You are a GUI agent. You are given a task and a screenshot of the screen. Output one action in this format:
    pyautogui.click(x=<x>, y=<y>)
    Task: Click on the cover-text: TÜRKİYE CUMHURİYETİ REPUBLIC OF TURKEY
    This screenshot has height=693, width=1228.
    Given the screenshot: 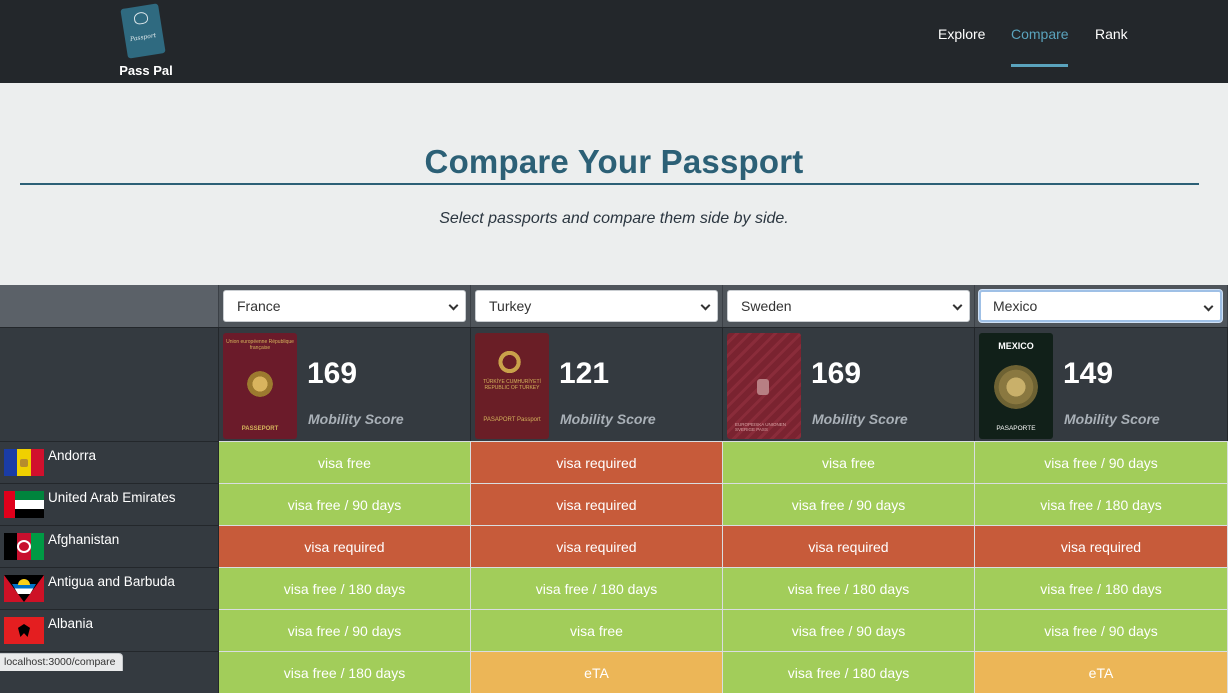 What is the action you would take?
    pyautogui.click(x=512, y=385)
    